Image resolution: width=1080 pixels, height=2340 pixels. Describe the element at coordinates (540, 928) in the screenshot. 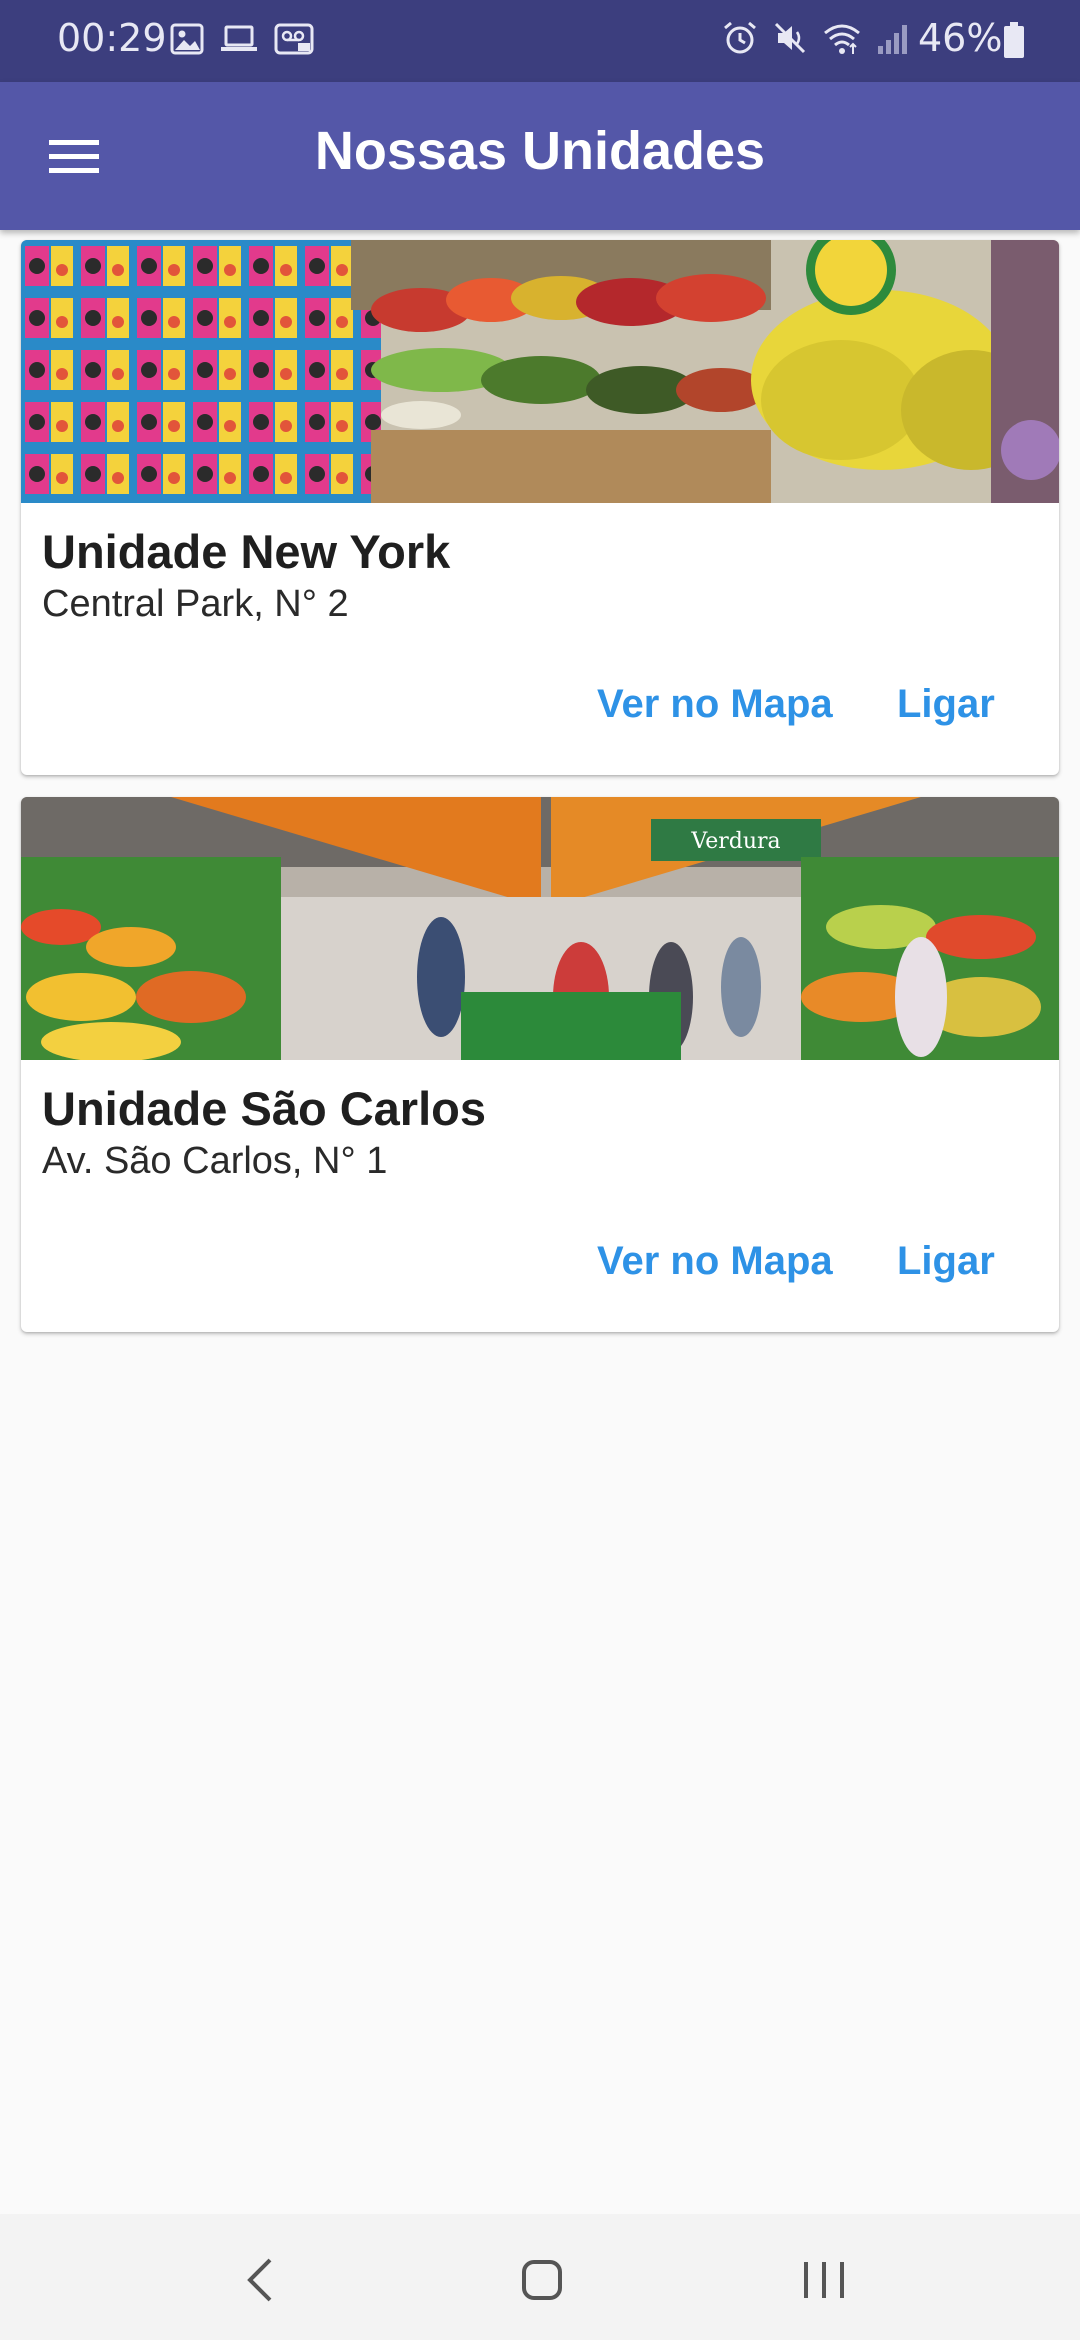

I see `unit-photo-sao-carlos: Verdura` at that location.